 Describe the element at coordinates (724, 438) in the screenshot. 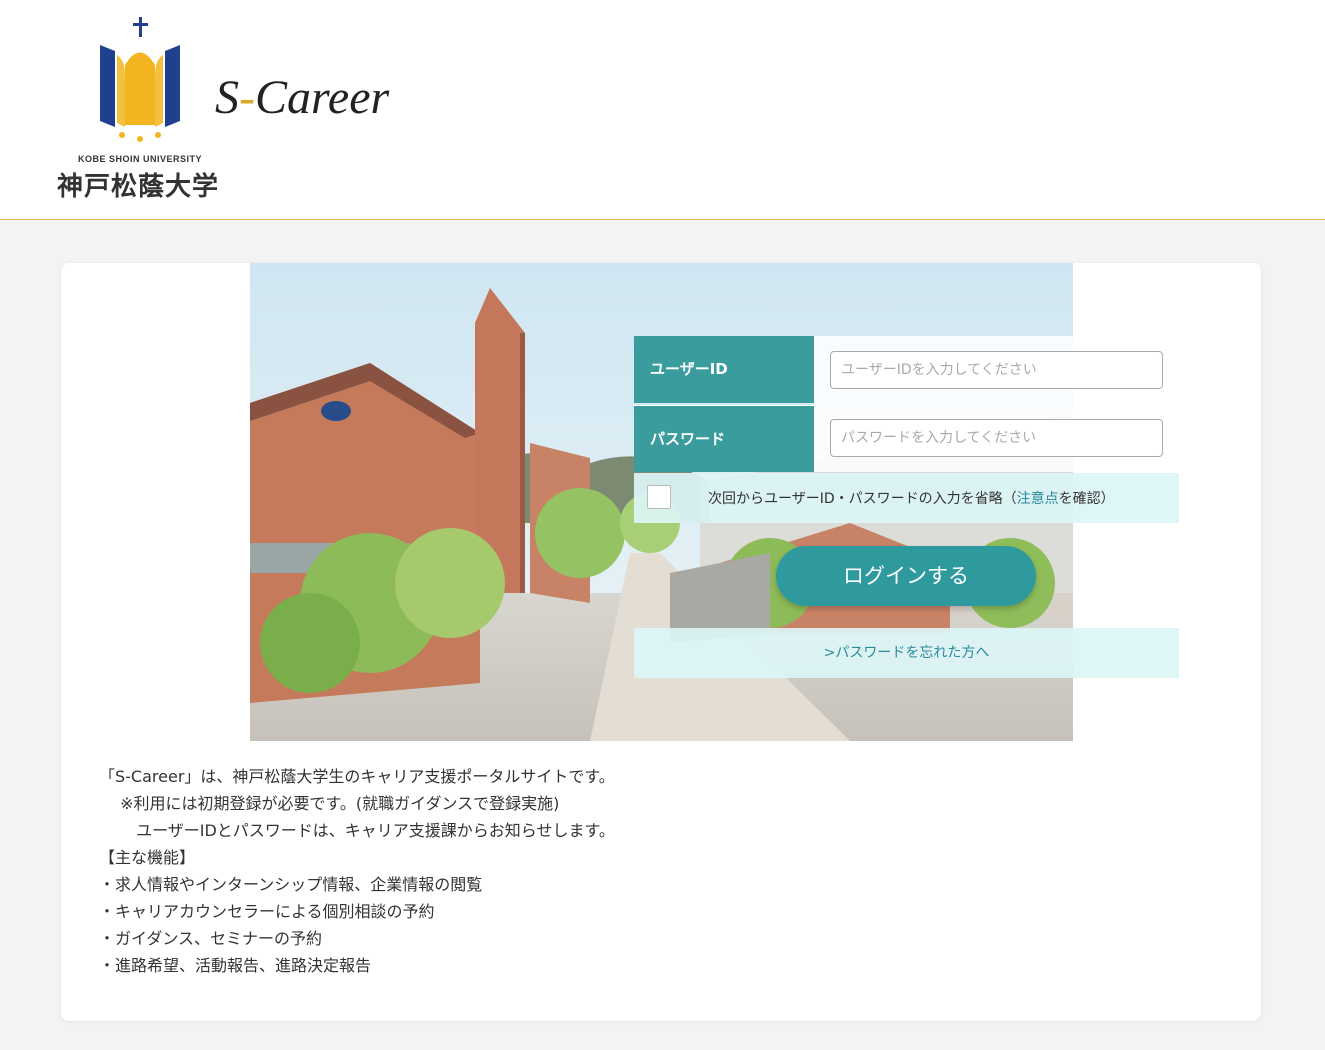

I see `password-label: パスワード` at that location.